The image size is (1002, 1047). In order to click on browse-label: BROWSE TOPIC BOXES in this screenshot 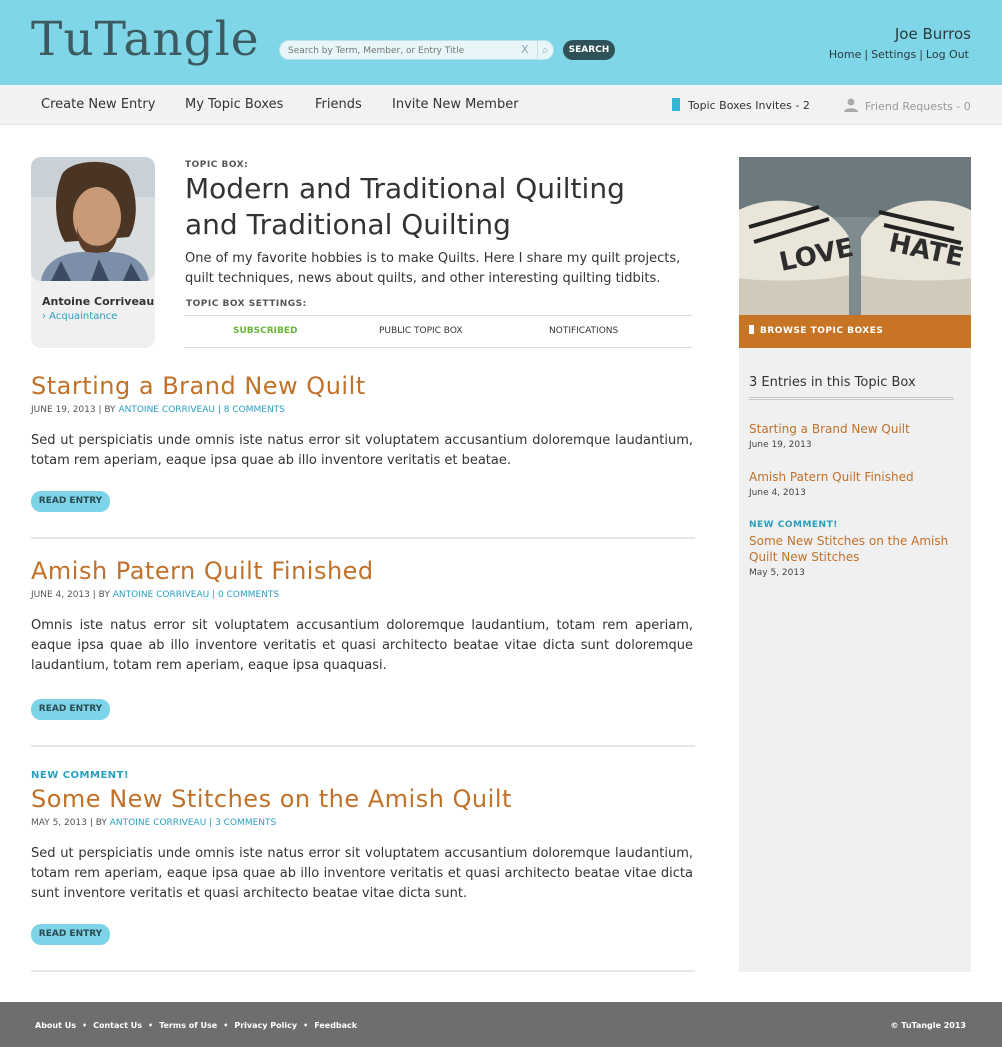, I will do `click(822, 331)`.